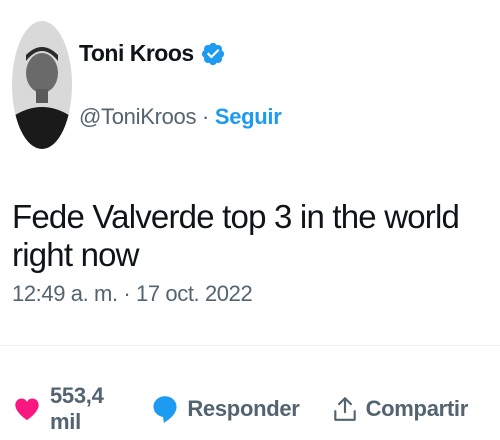  I want to click on heart-icon, so click(27, 409).